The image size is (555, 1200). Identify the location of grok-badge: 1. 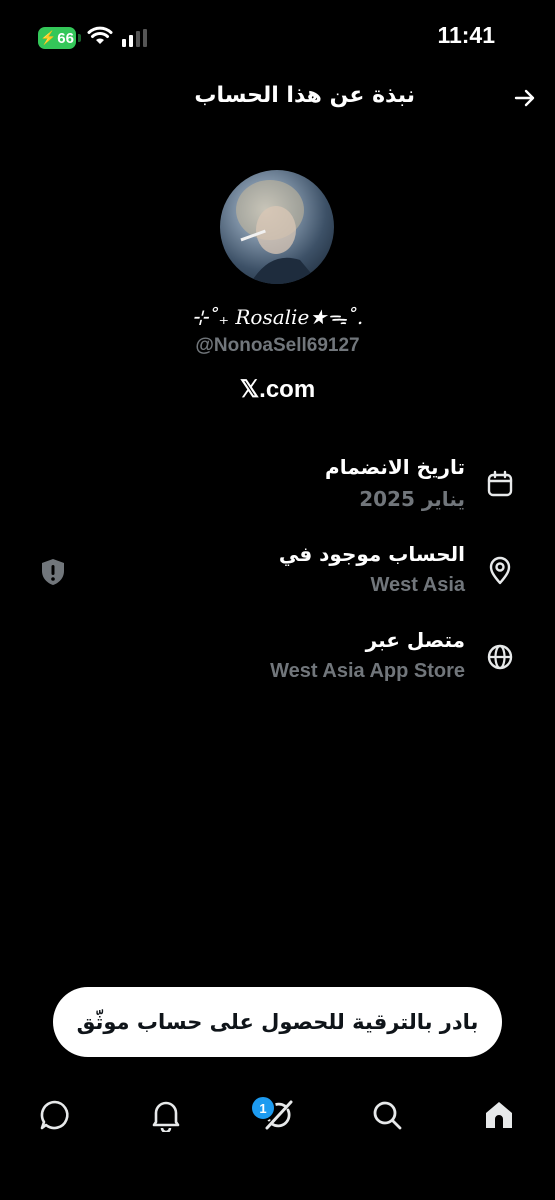
(263, 1108).